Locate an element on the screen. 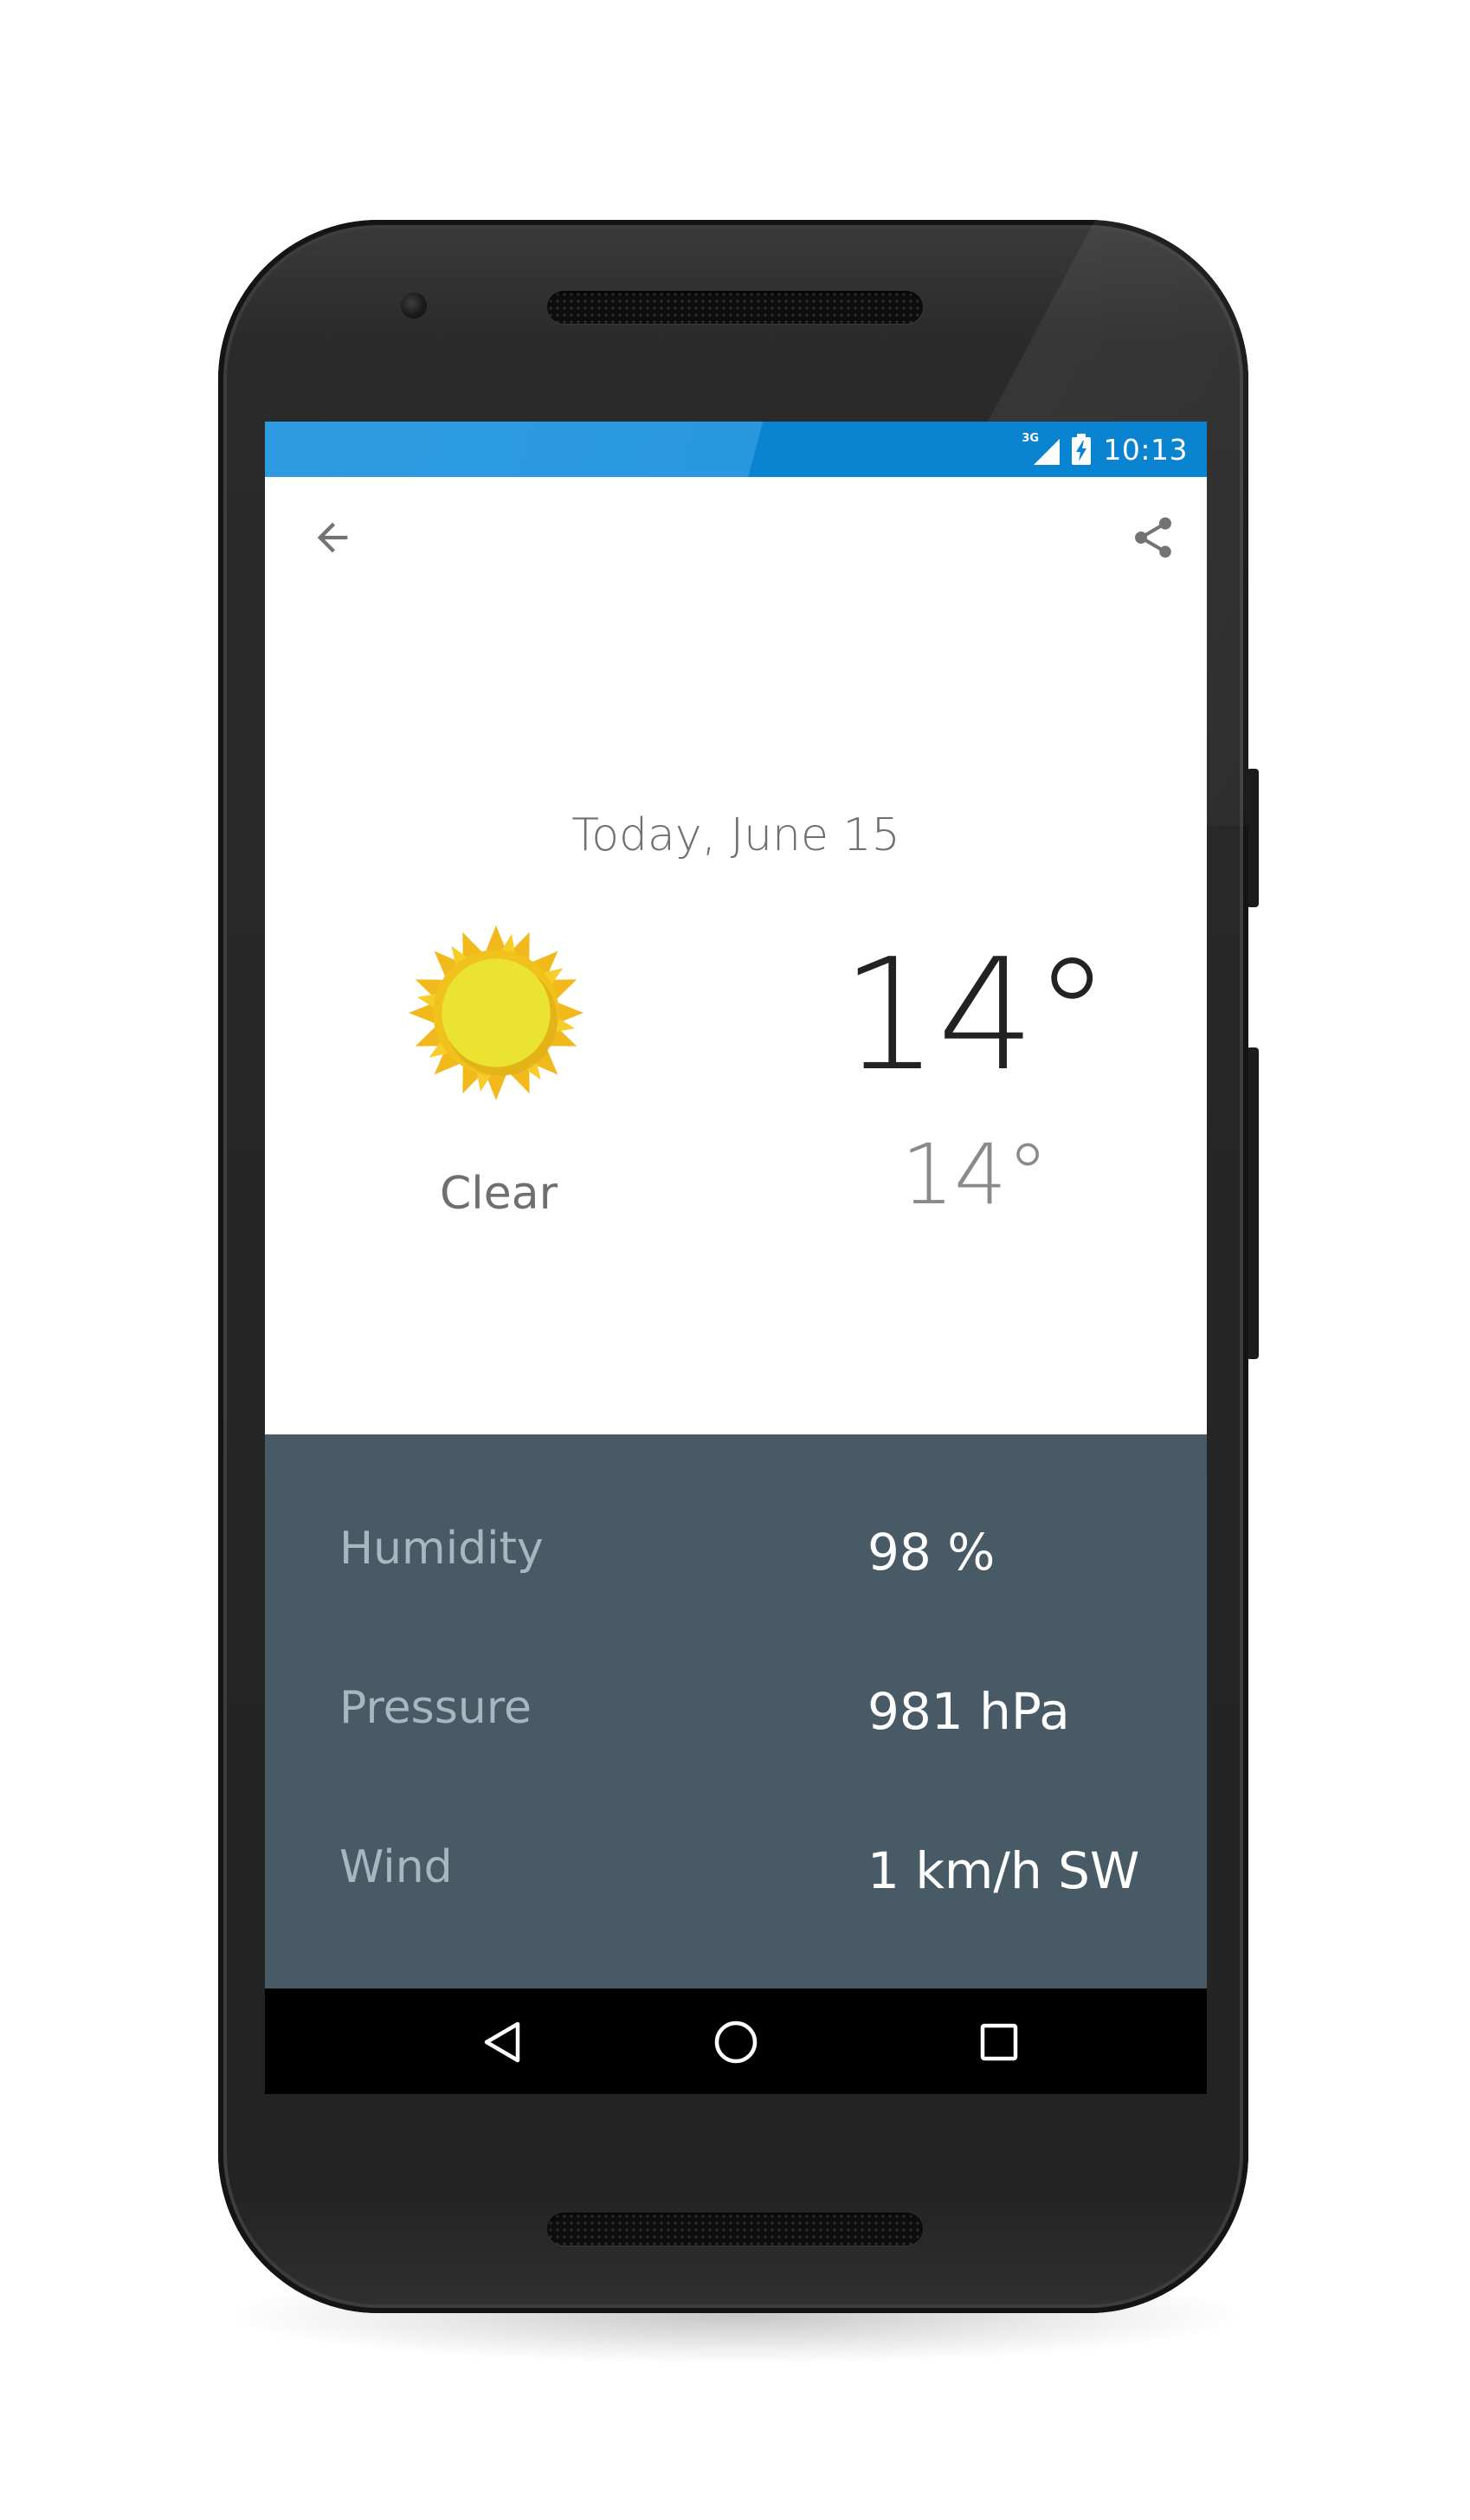 This screenshot has width=1470, height=2520. forecast-date: Today, June 15 is located at coordinates (736, 835).